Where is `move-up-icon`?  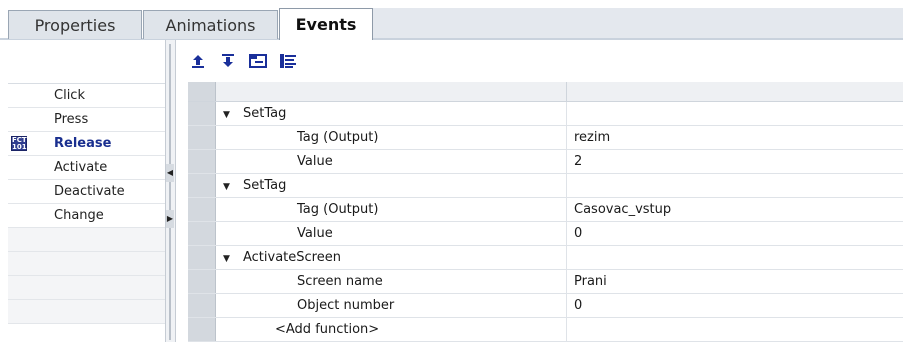 move-up-icon is located at coordinates (198, 61).